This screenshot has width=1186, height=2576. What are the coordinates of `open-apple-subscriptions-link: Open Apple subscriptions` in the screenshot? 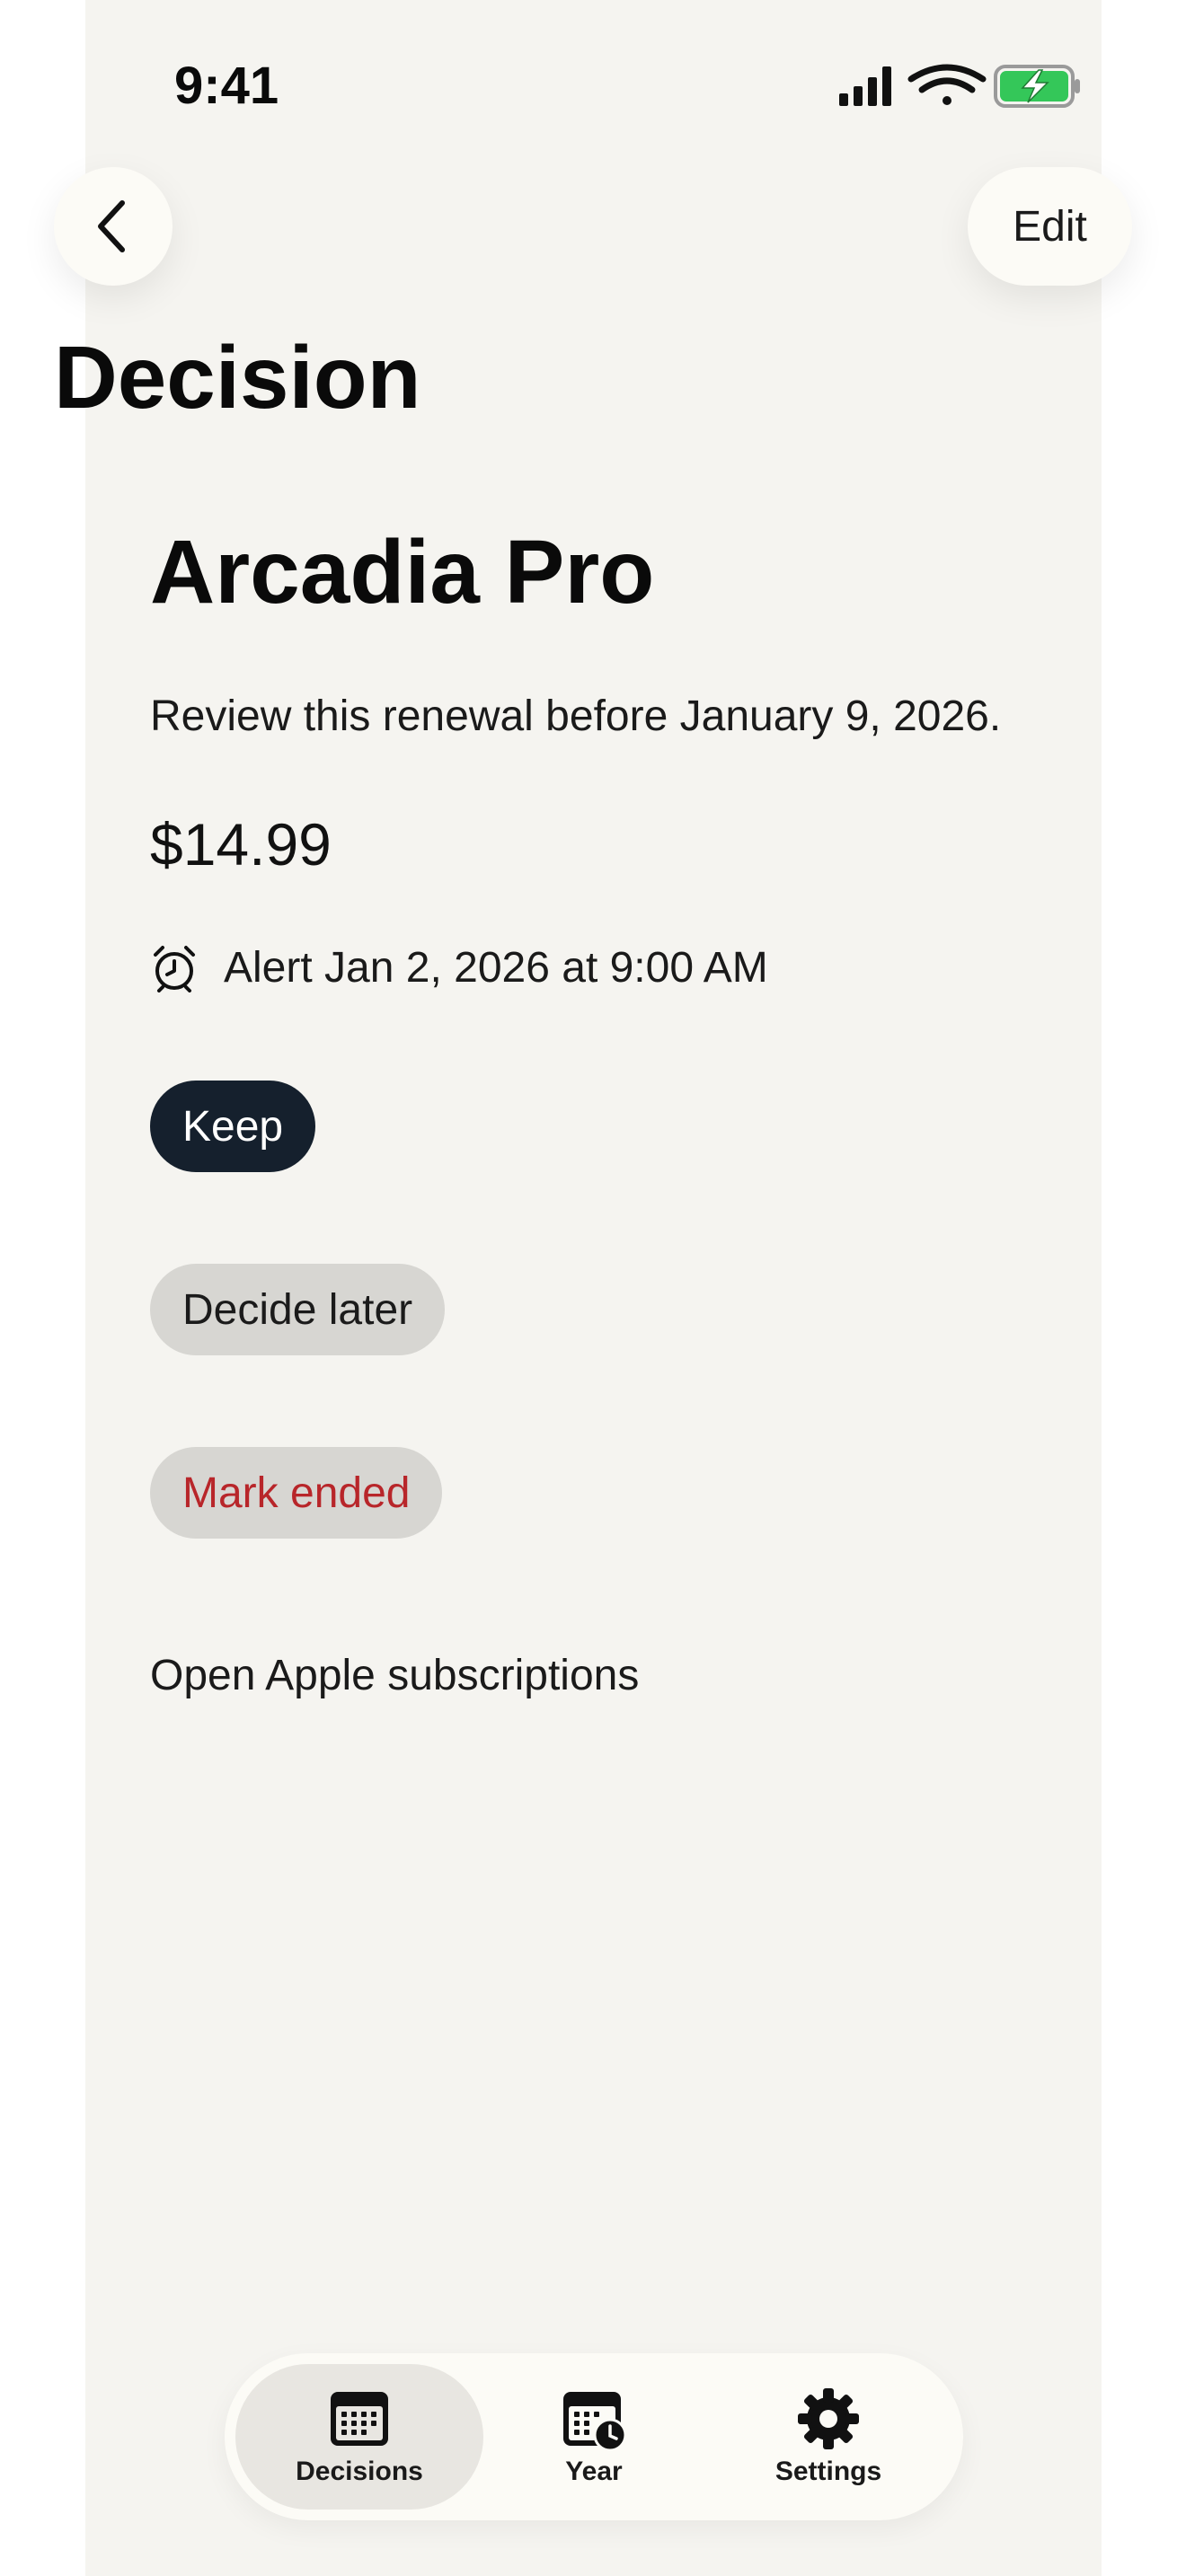 It's located at (394, 1675).